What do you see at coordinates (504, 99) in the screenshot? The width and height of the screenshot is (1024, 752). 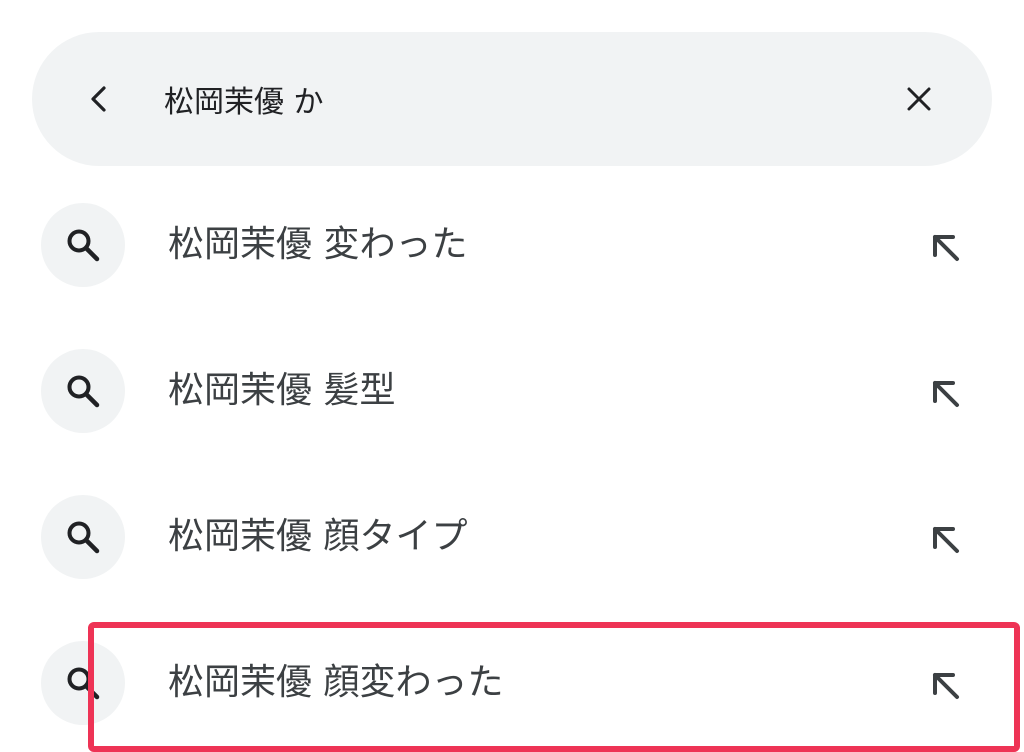 I see `search-input` at bounding box center [504, 99].